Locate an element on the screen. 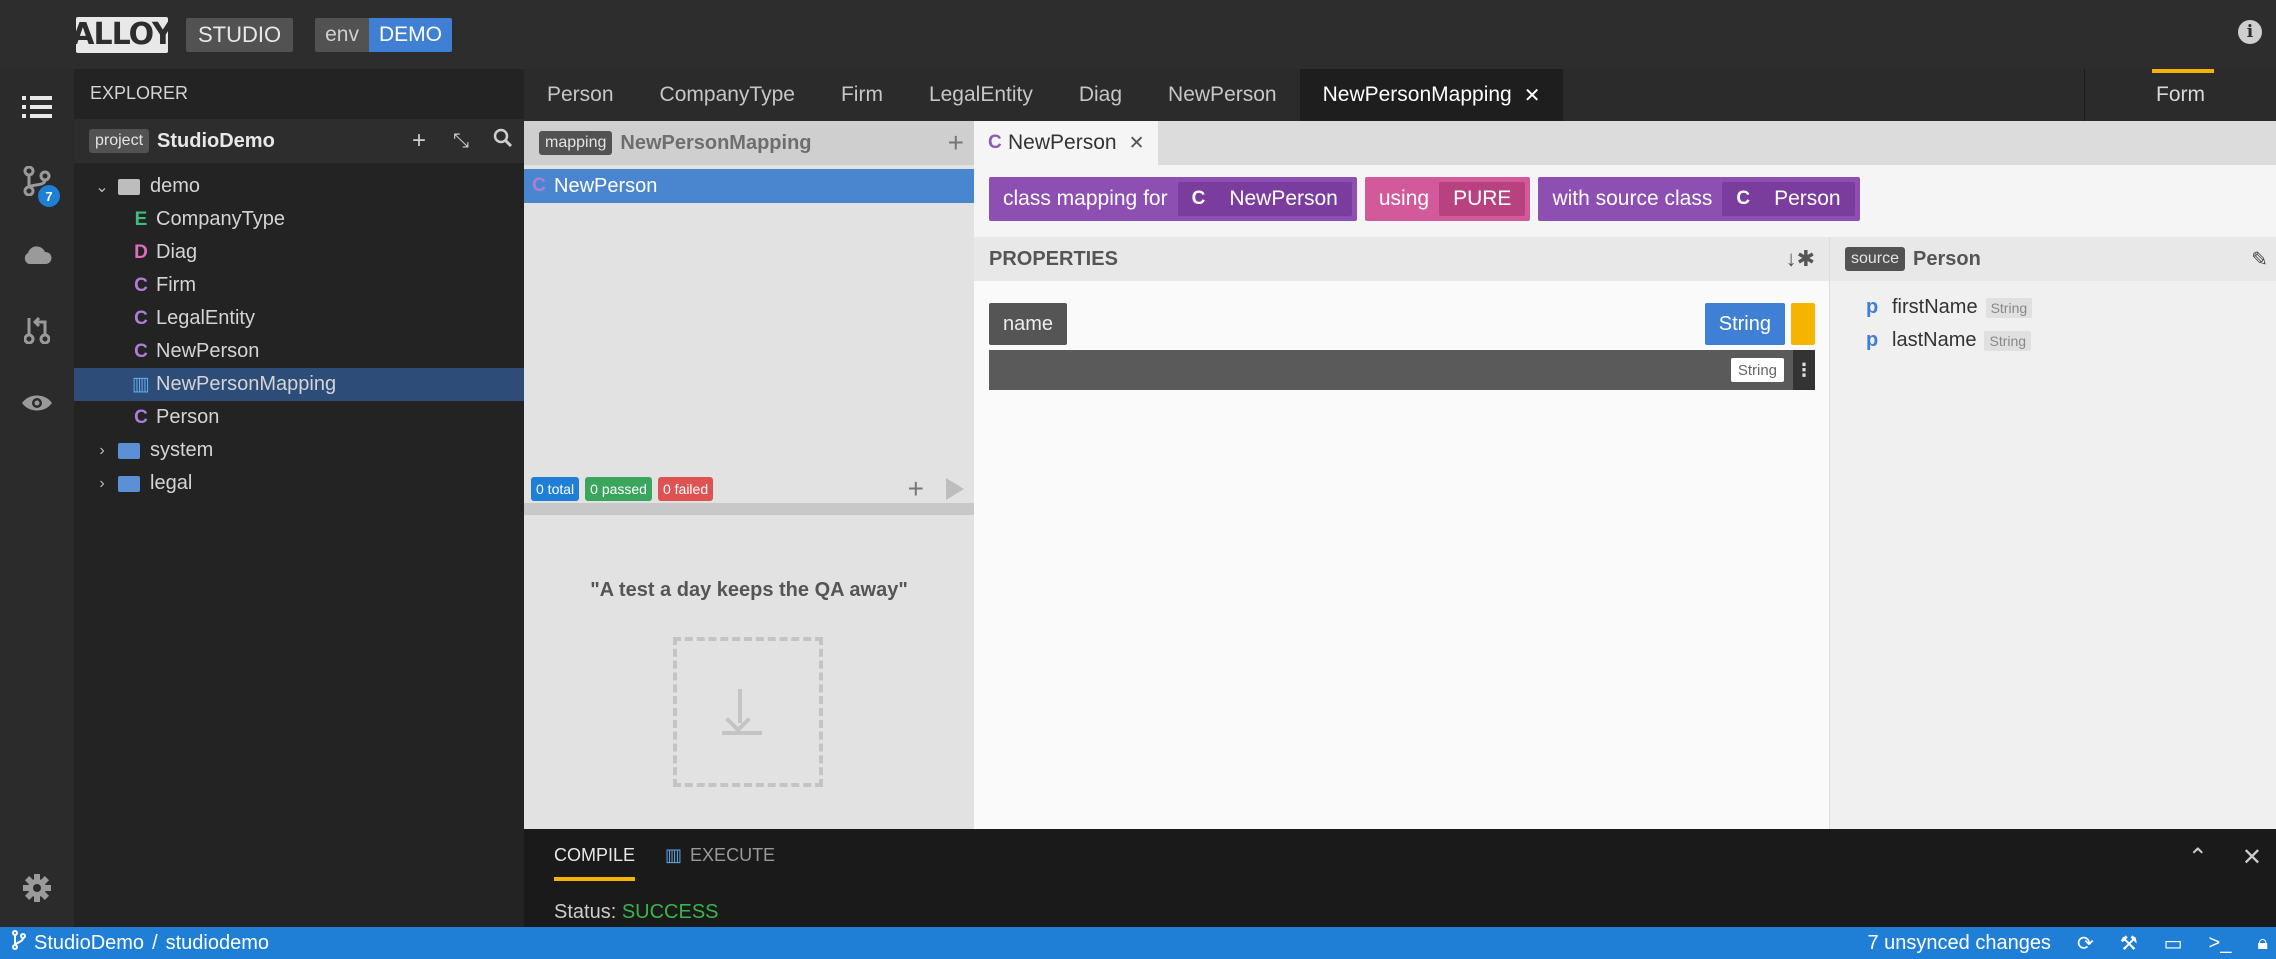 The width and height of the screenshot is (2276, 959). tab-person: Person is located at coordinates (580, 95).